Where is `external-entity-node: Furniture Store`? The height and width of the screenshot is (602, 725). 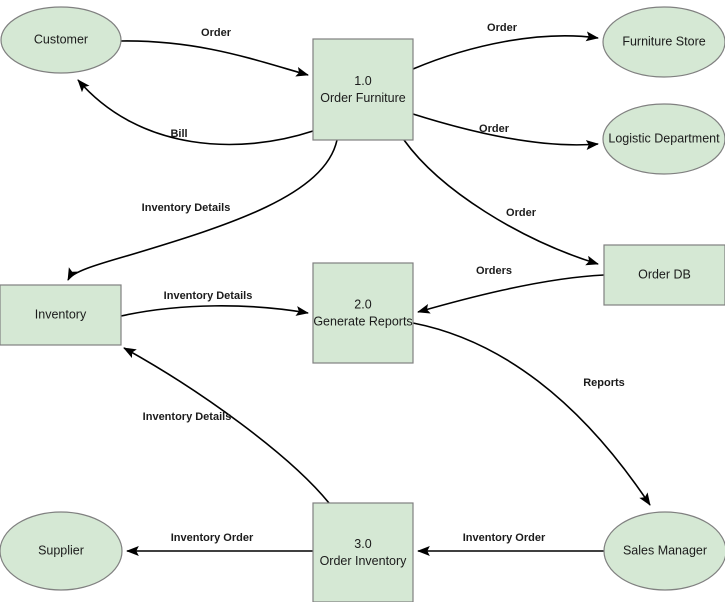 external-entity-node: Furniture Store is located at coordinates (663, 42).